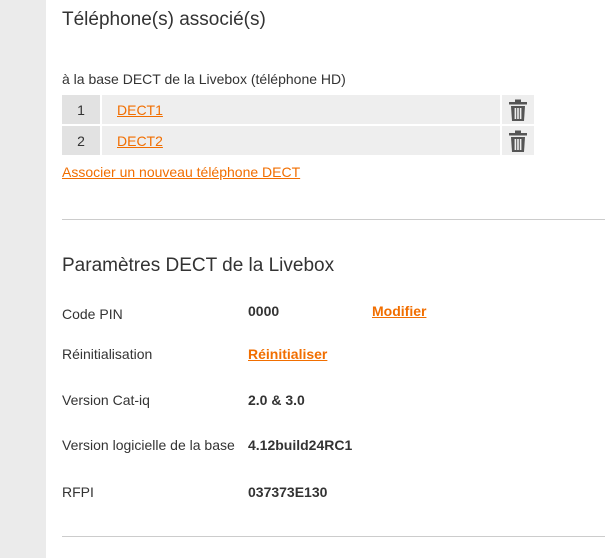 The image size is (605, 558). Describe the element at coordinates (81, 109) in the screenshot. I see `phone-index: 1` at that location.